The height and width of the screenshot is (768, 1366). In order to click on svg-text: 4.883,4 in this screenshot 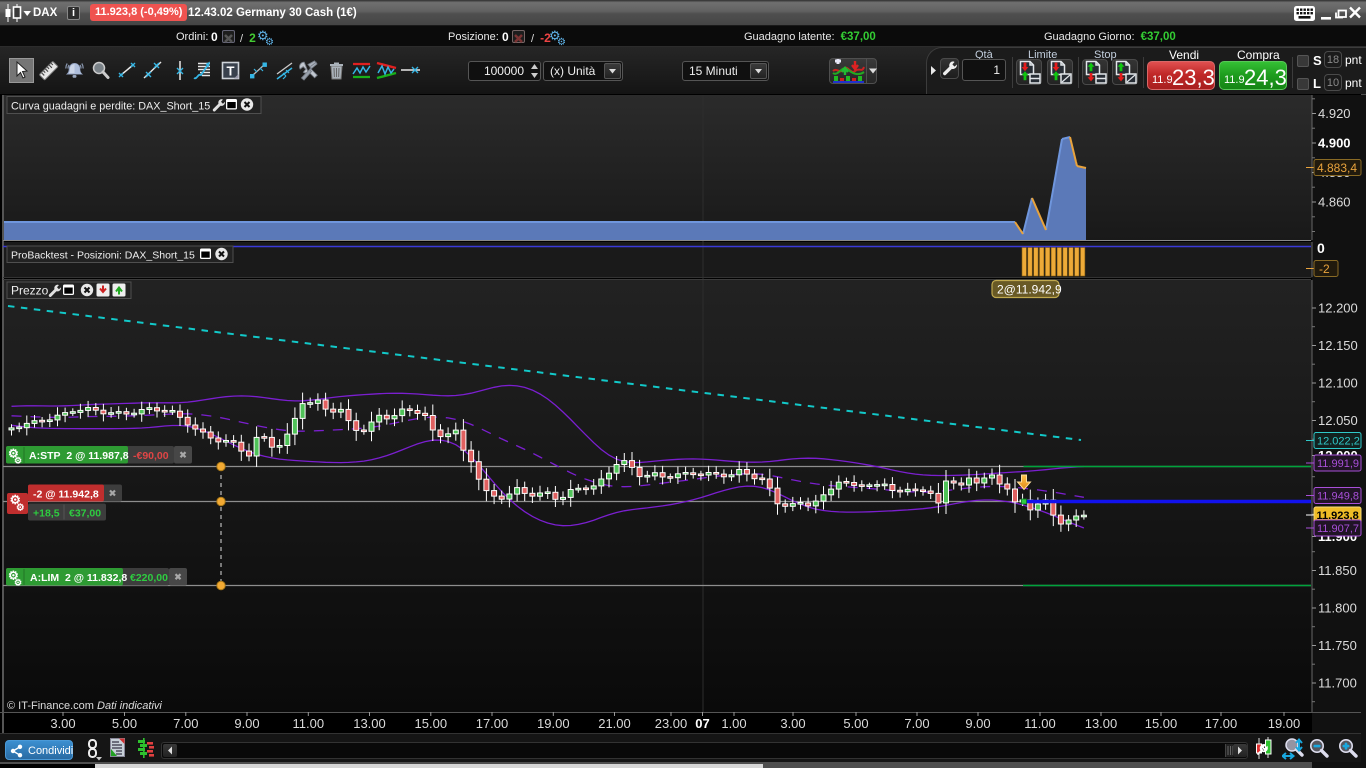, I will do `click(1337, 168)`.